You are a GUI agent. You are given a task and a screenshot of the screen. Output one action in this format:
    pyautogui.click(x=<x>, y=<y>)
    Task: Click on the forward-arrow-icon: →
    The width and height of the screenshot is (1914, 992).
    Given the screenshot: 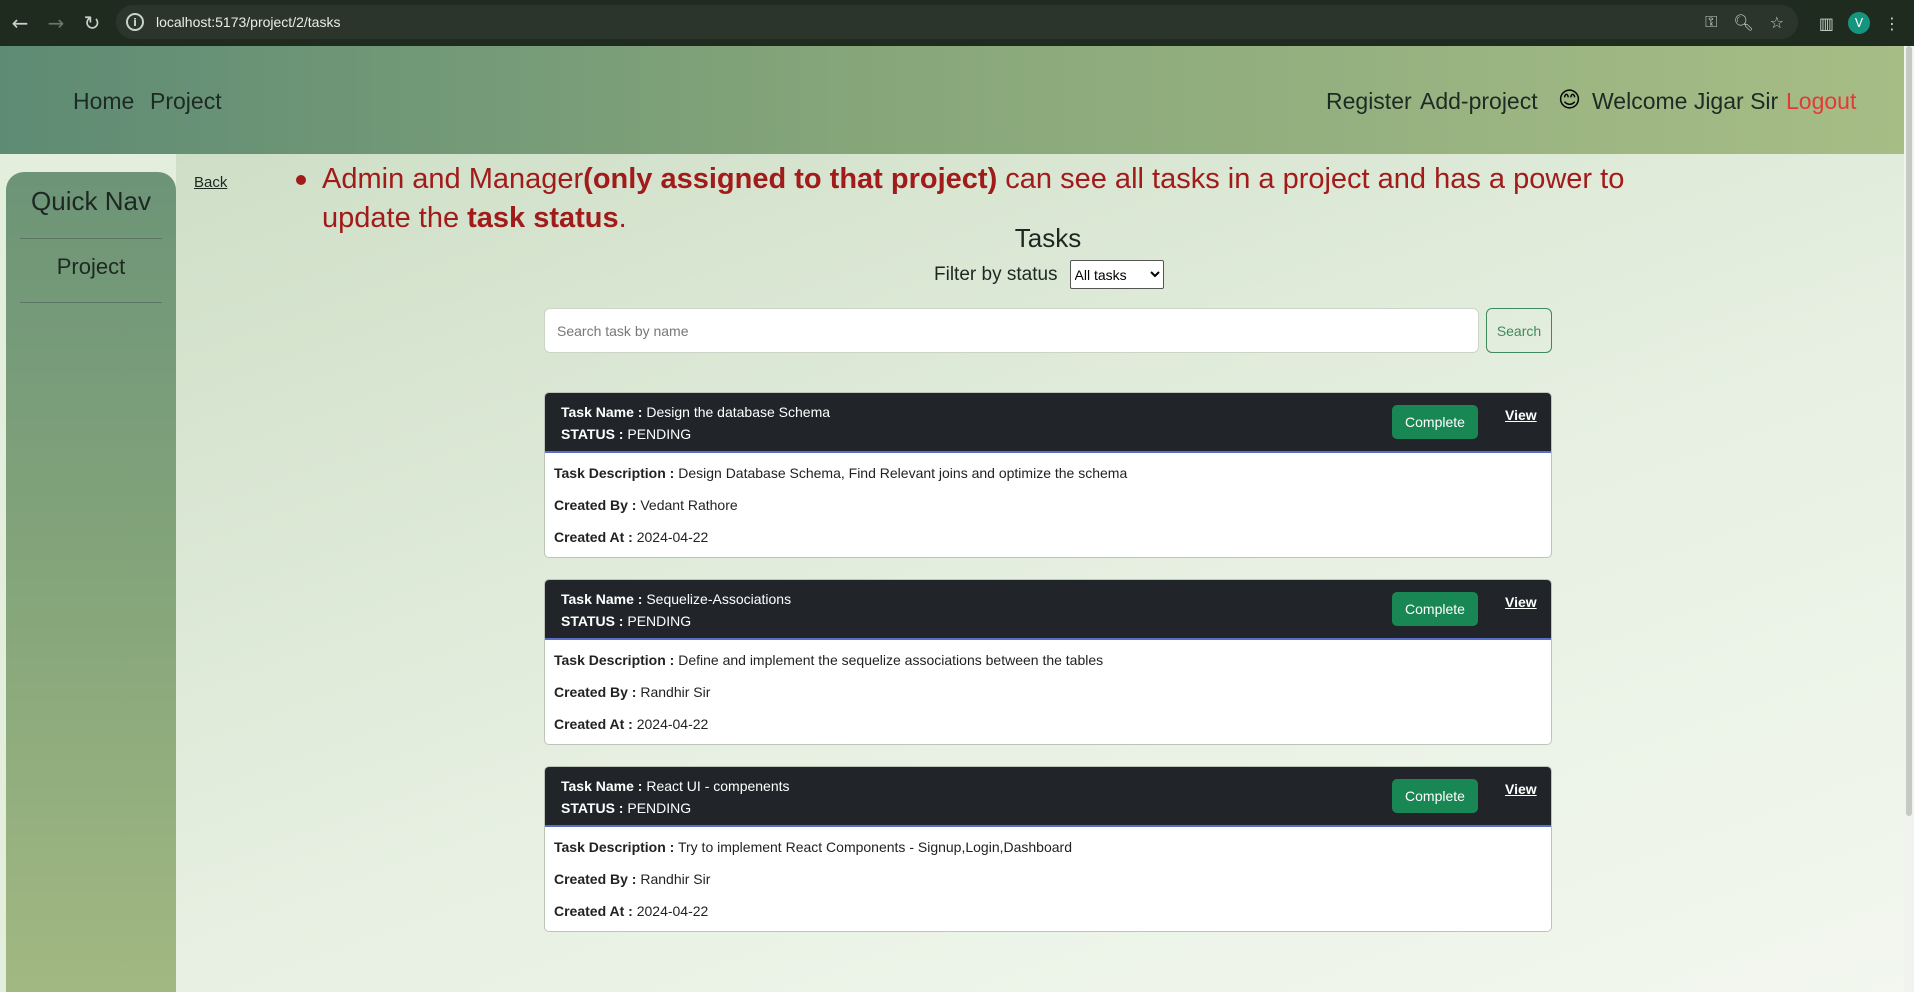 What is the action you would take?
    pyautogui.click(x=56, y=23)
    